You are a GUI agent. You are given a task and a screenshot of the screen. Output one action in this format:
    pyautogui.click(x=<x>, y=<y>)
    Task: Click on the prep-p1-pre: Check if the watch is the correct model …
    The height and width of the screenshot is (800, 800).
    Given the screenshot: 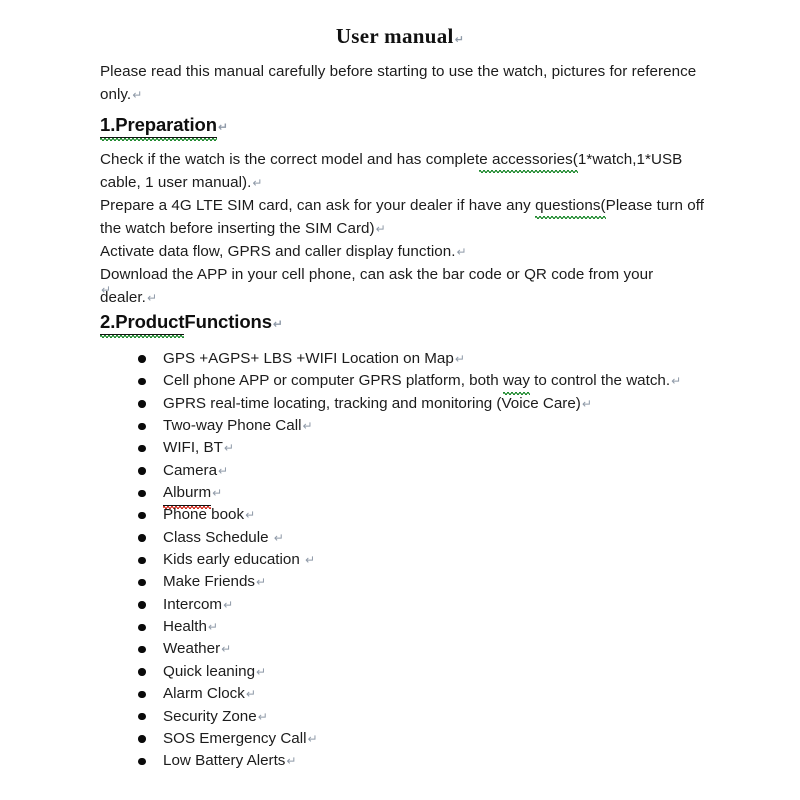 What is the action you would take?
    pyautogui.click(x=290, y=159)
    